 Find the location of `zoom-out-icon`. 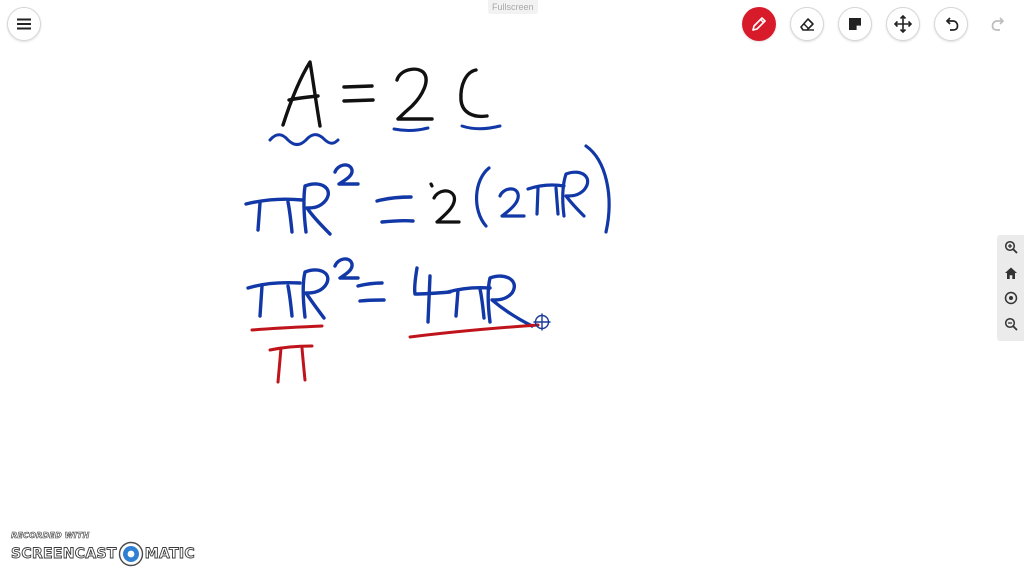

zoom-out-icon is located at coordinates (1011, 326).